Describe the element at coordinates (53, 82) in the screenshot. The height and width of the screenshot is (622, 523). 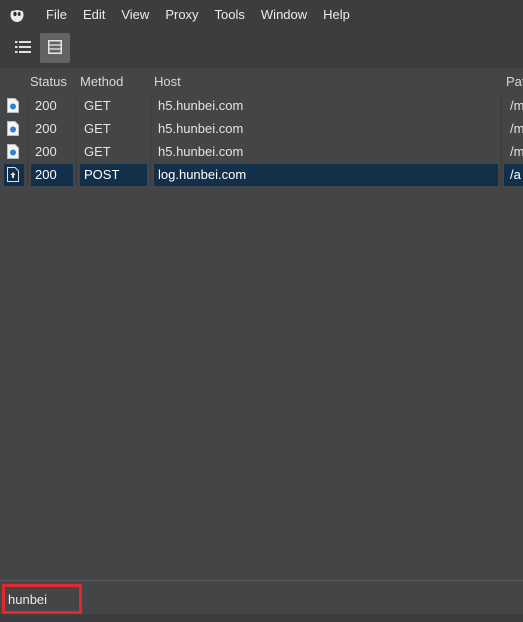
I see `column-header-status: Status` at that location.